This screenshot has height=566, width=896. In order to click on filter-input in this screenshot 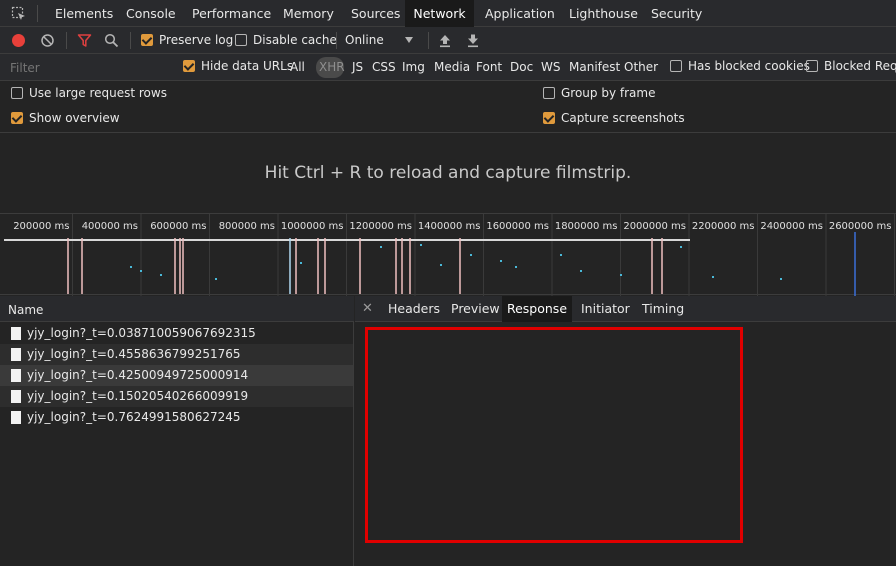, I will do `click(88, 67)`.